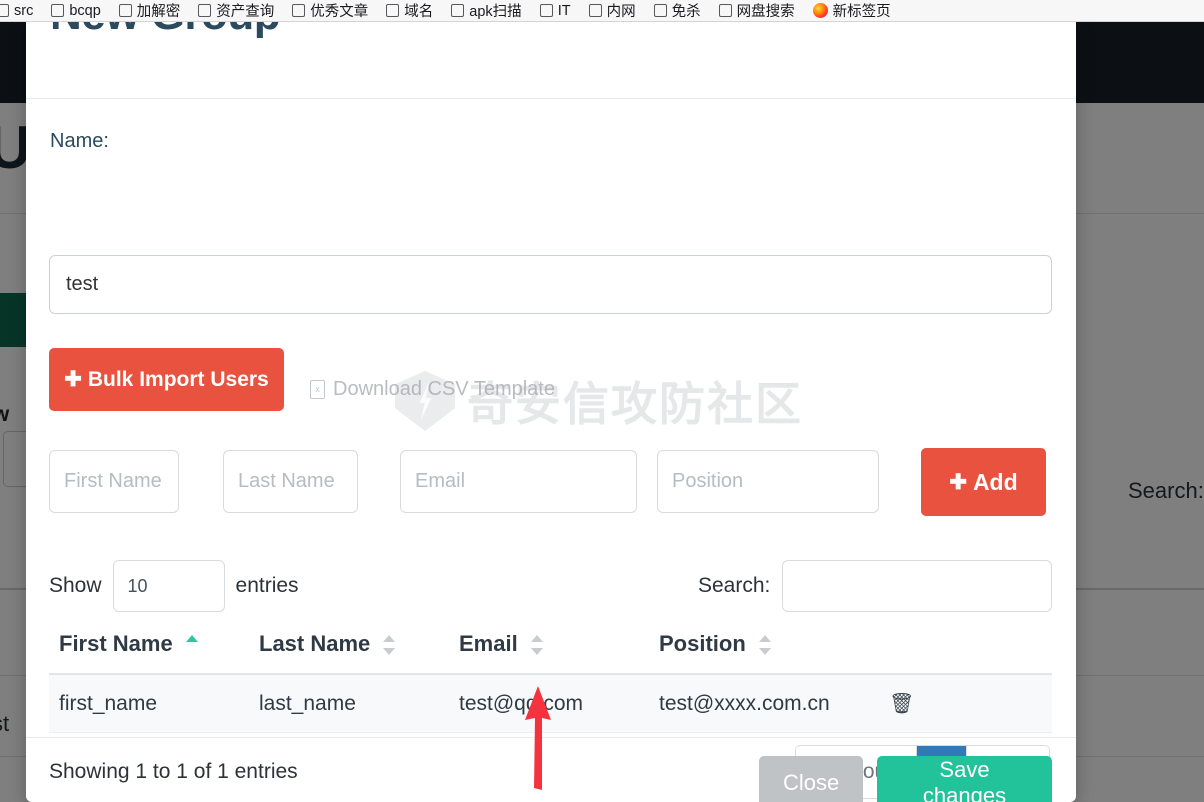  What do you see at coordinates (686, 12) in the screenshot?
I see `bookmark-label: 免杀` at bounding box center [686, 12].